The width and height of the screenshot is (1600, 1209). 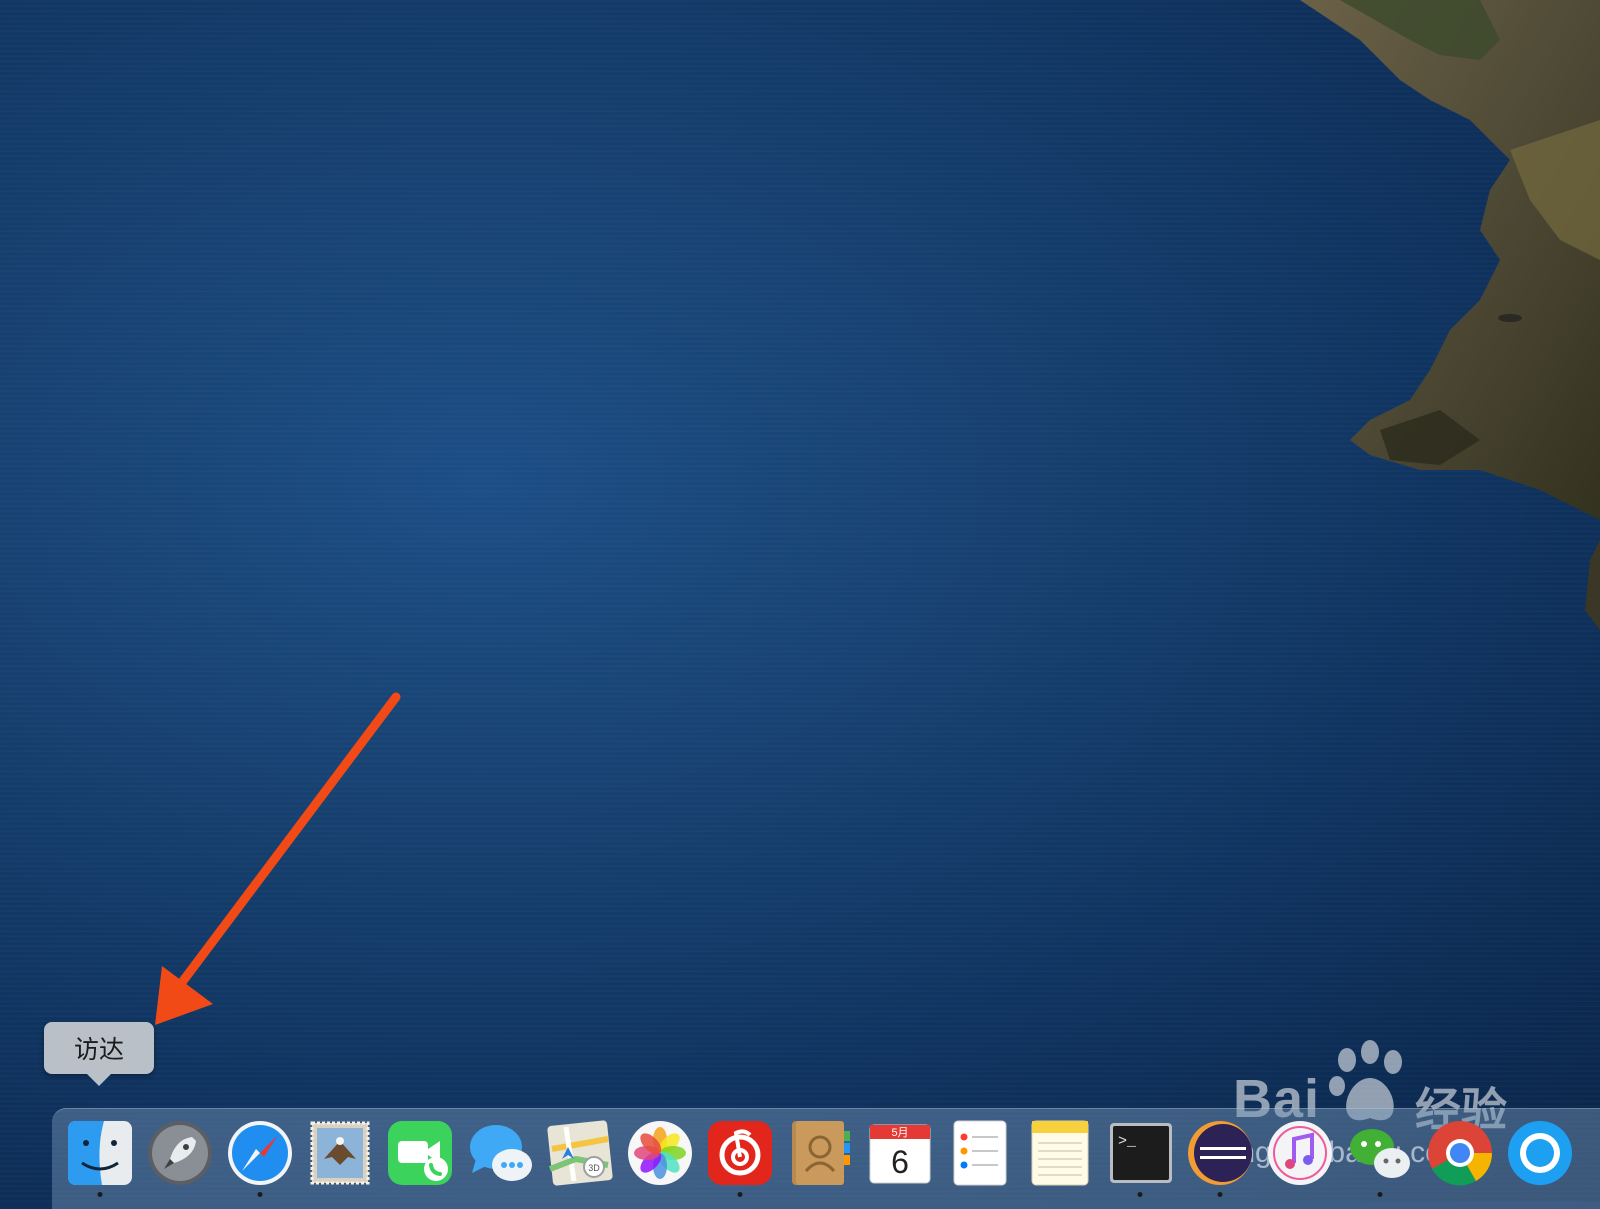 I want to click on wechat-icon, so click(x=1380, y=1153).